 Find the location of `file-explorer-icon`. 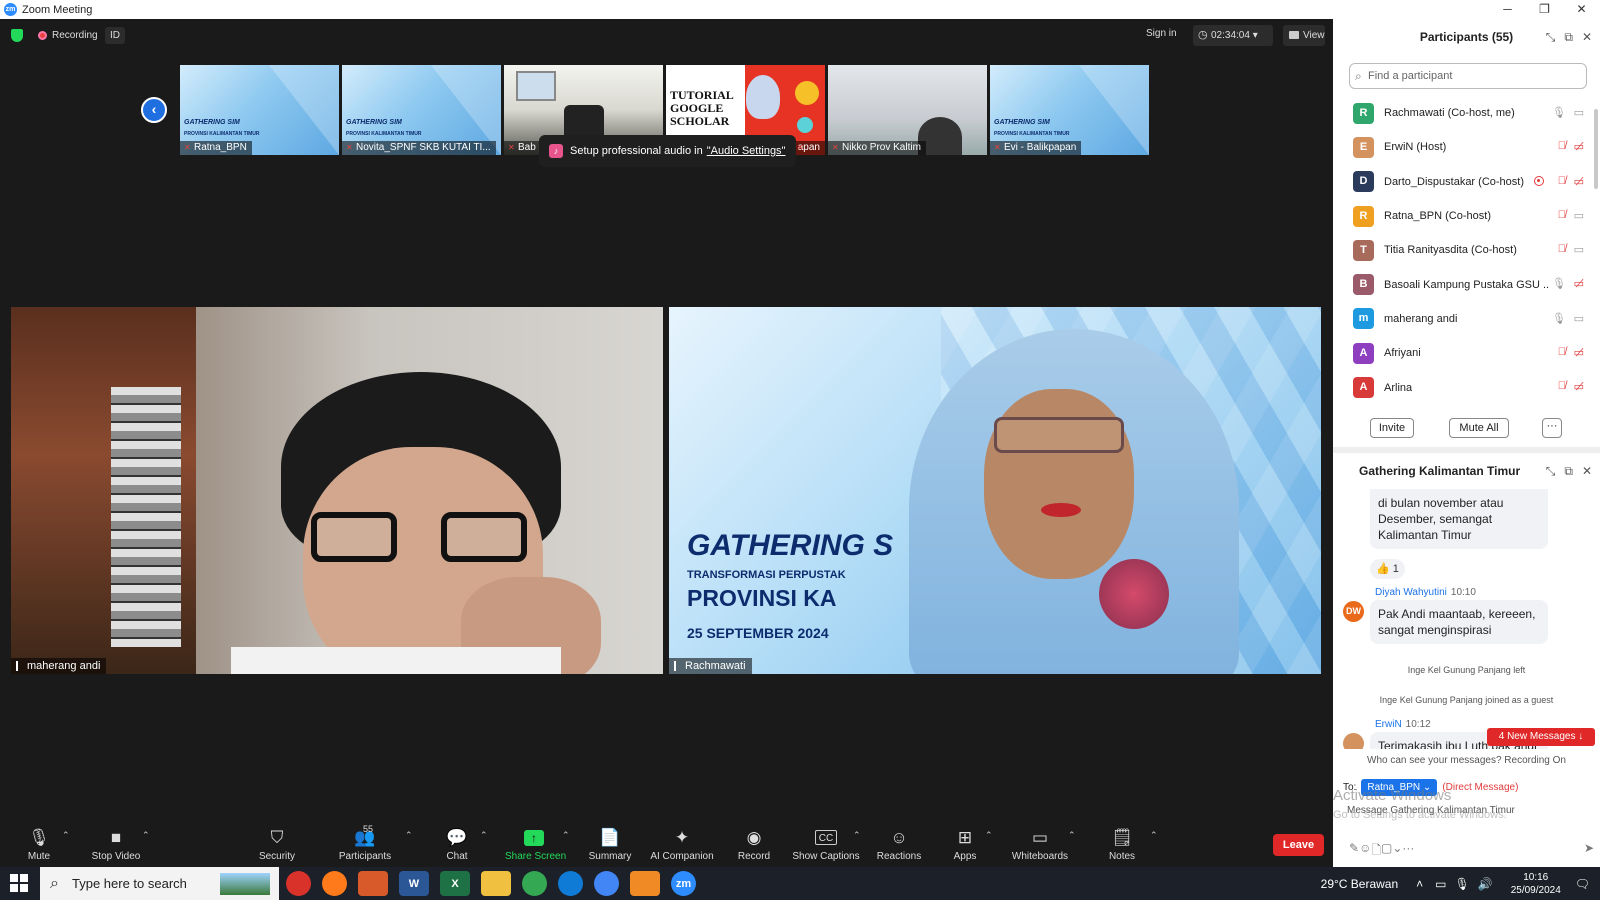

file-explorer-icon is located at coordinates (496, 883).